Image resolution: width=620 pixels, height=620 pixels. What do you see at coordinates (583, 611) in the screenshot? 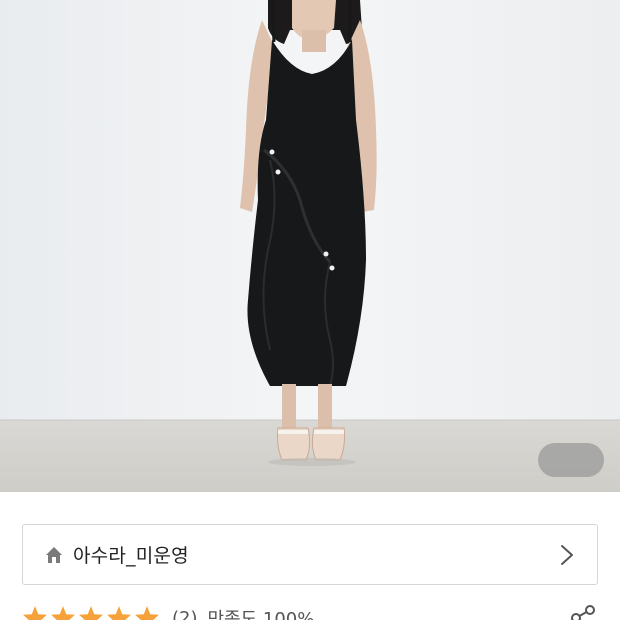
I see `share-icon` at bounding box center [583, 611].